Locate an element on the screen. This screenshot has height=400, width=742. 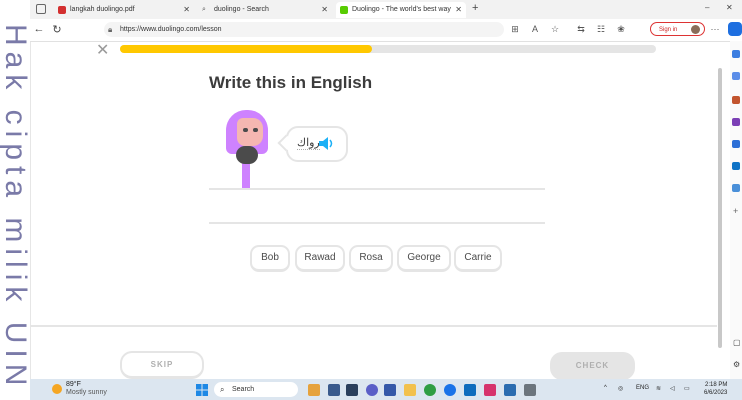
favorites-icon: ☷ is located at coordinates (601, 29).